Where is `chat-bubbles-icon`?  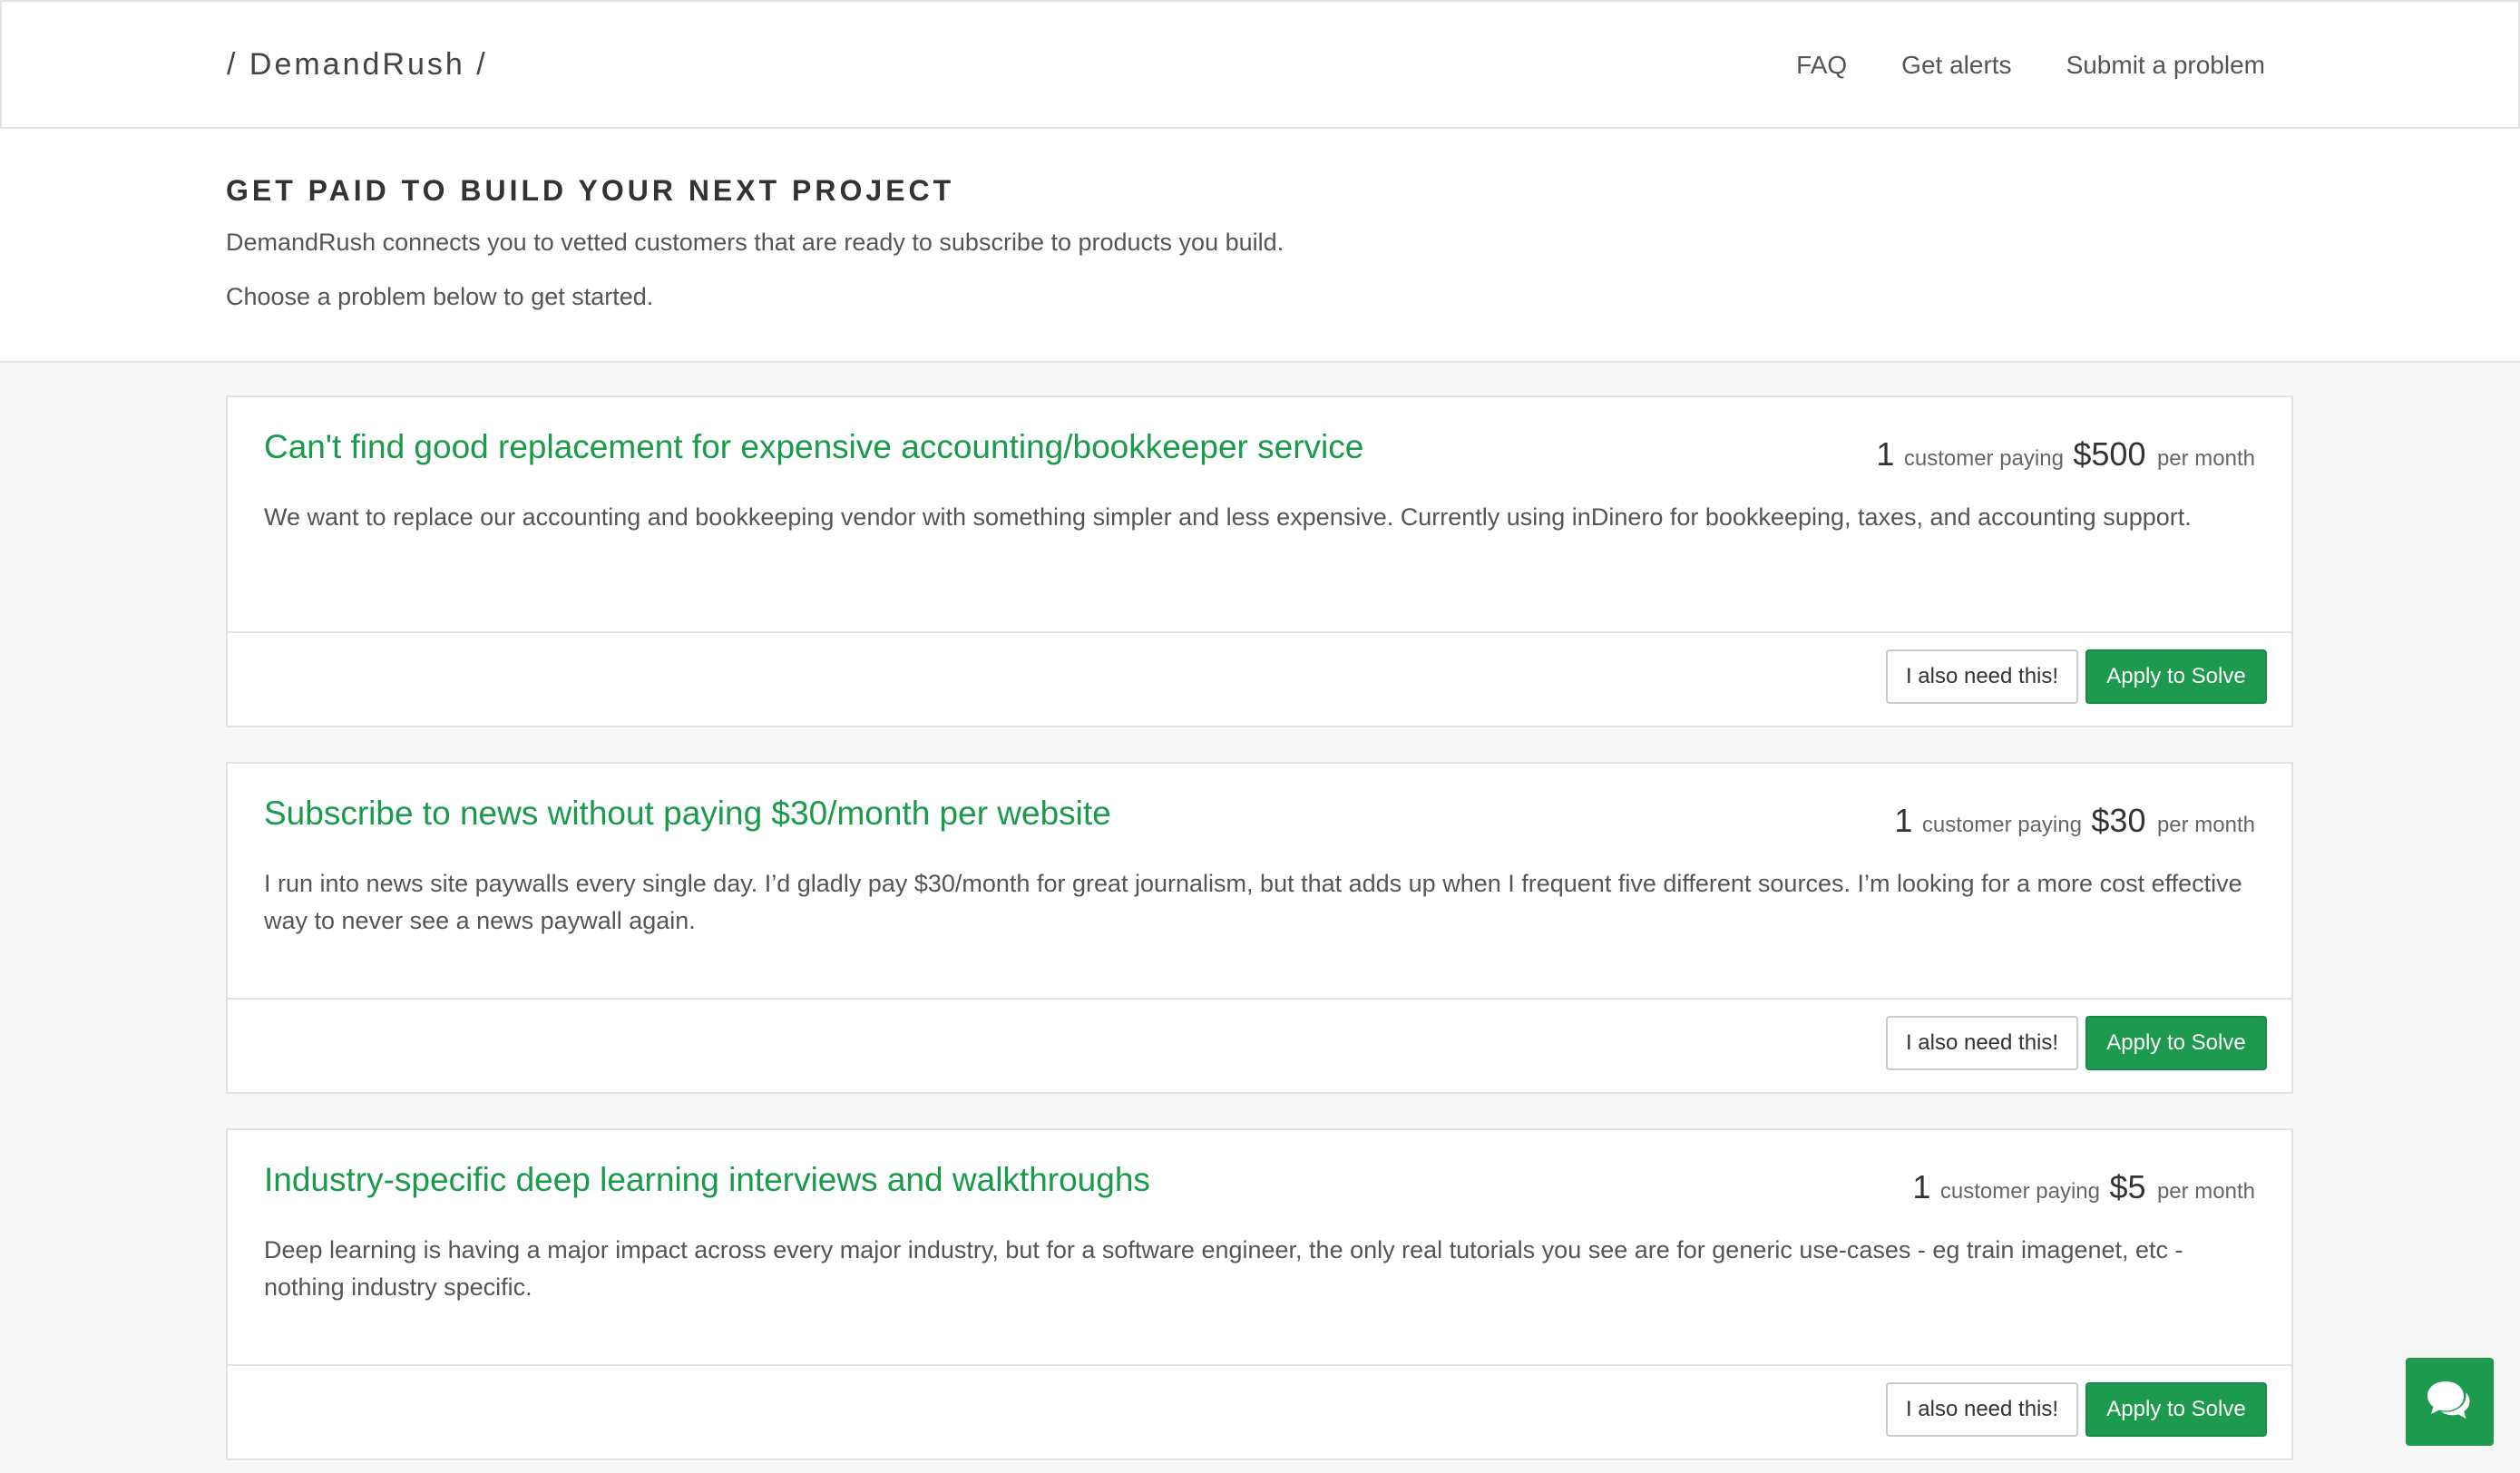
chat-bubbles-icon is located at coordinates (2448, 1400).